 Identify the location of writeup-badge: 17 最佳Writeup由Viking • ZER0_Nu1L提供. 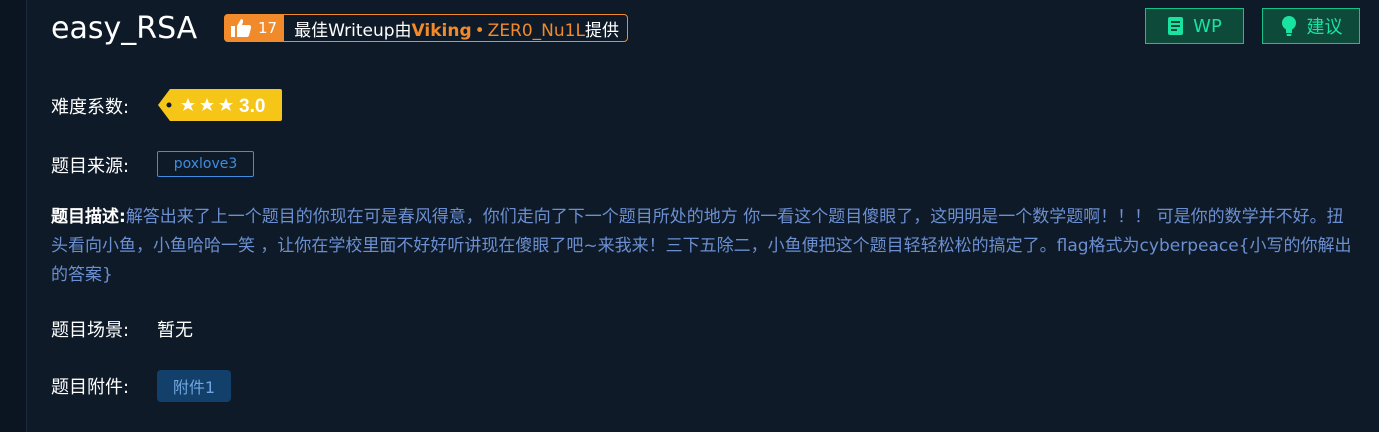
(426, 27).